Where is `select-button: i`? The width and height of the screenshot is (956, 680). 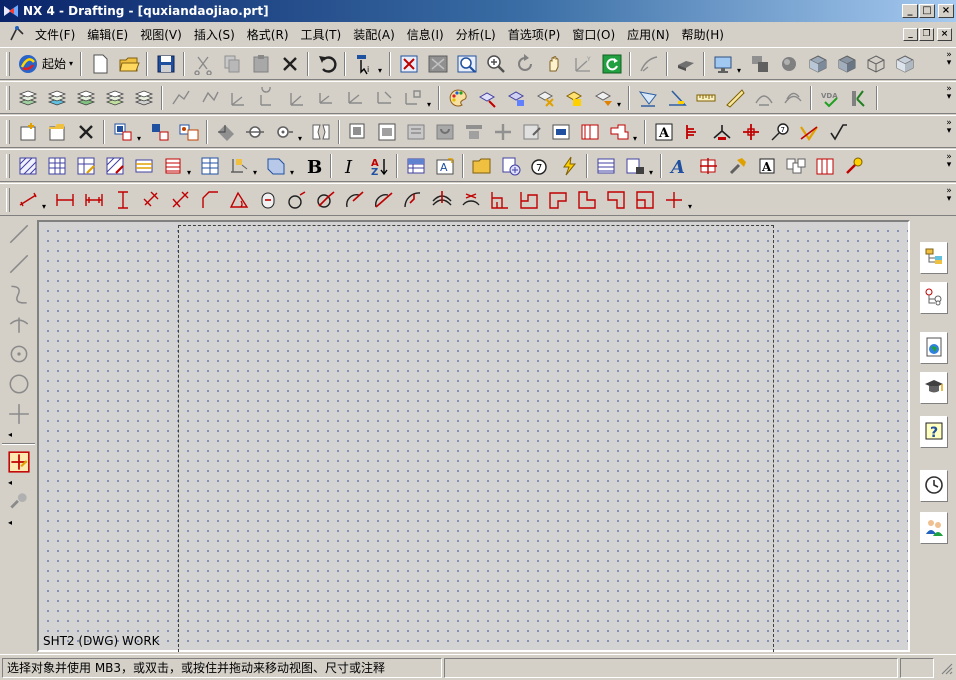 select-button: i is located at coordinates (363, 64).